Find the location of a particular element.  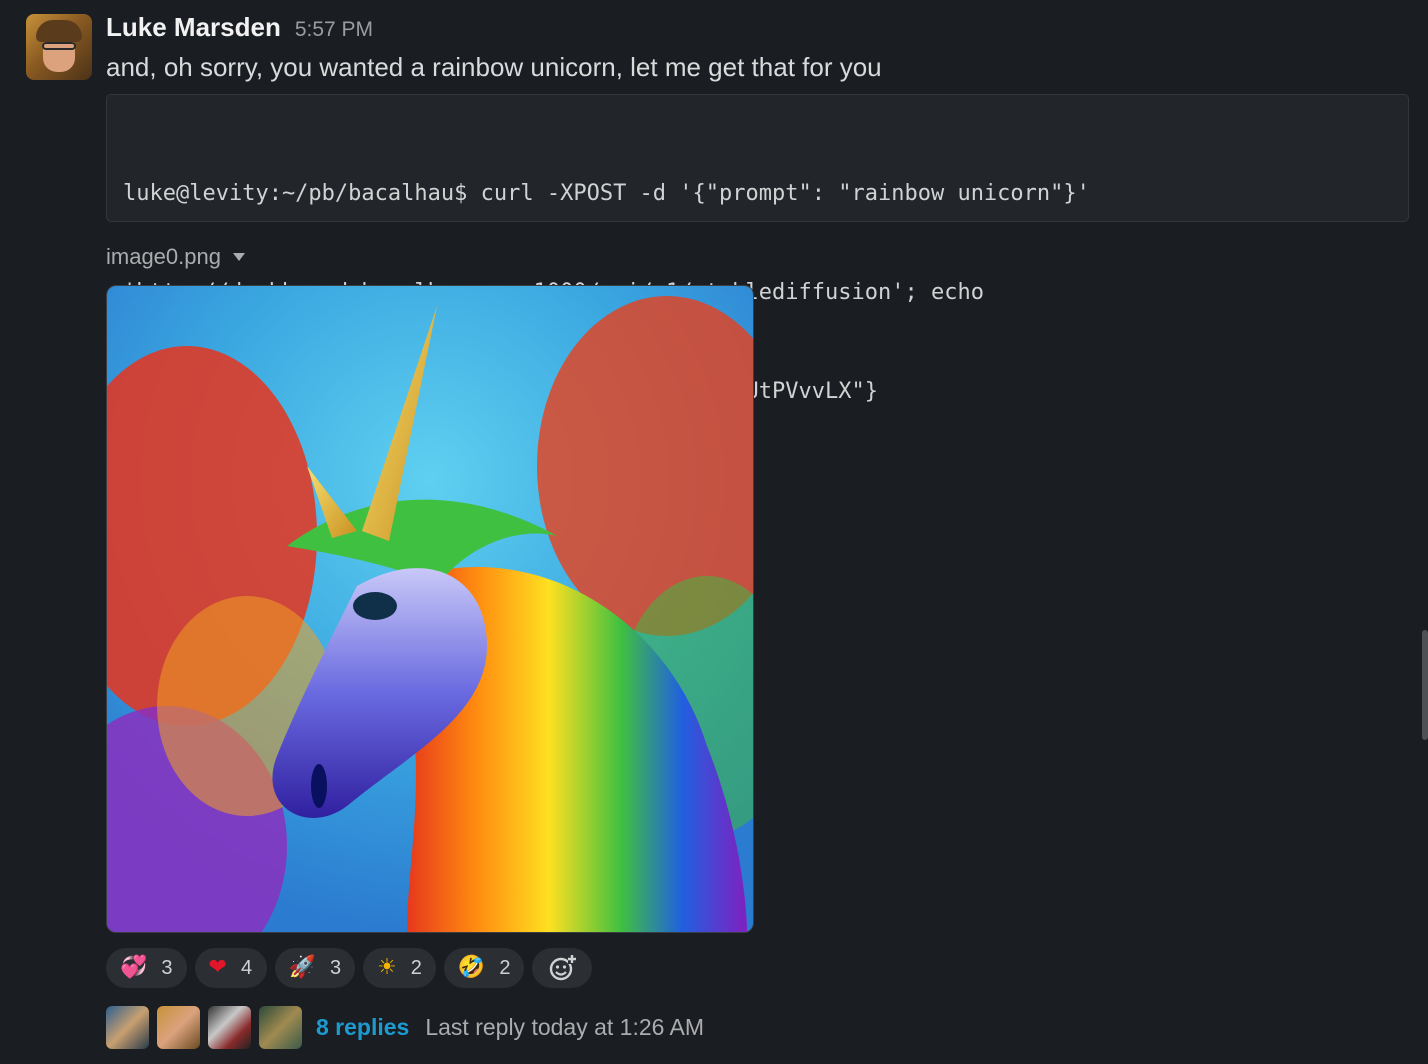

last-reply-text: Last reply today at 1:26 AM is located at coordinates (565, 1027).